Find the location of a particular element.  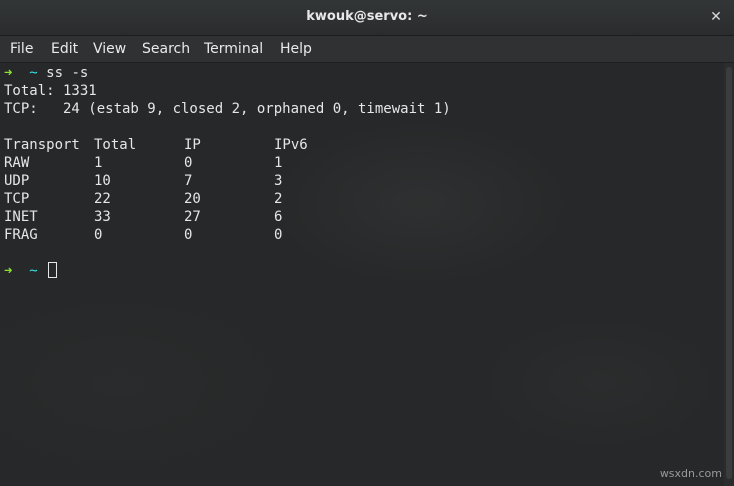

table-cell: FRAG is located at coordinates (21, 235).